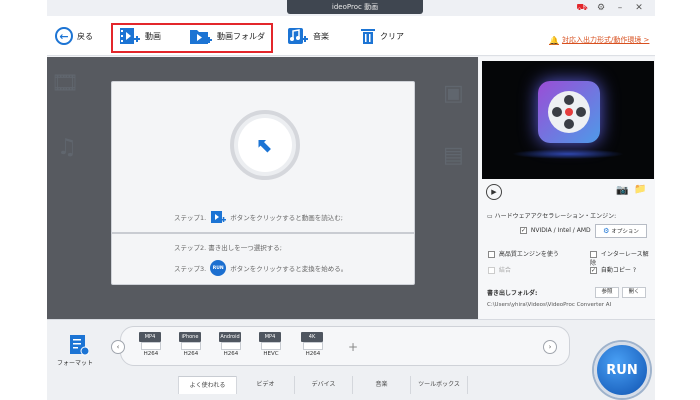 Image resolution: width=700 pixels, height=400 pixels. I want to click on add-format-icon: +, so click(353, 347).